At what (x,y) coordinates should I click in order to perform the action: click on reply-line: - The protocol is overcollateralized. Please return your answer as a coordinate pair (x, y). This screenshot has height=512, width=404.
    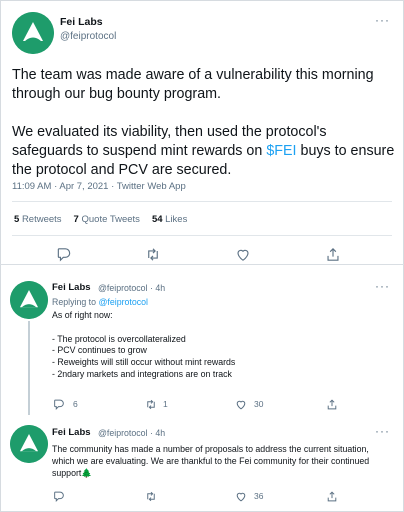
    Looking at the image, I should click on (119, 338).